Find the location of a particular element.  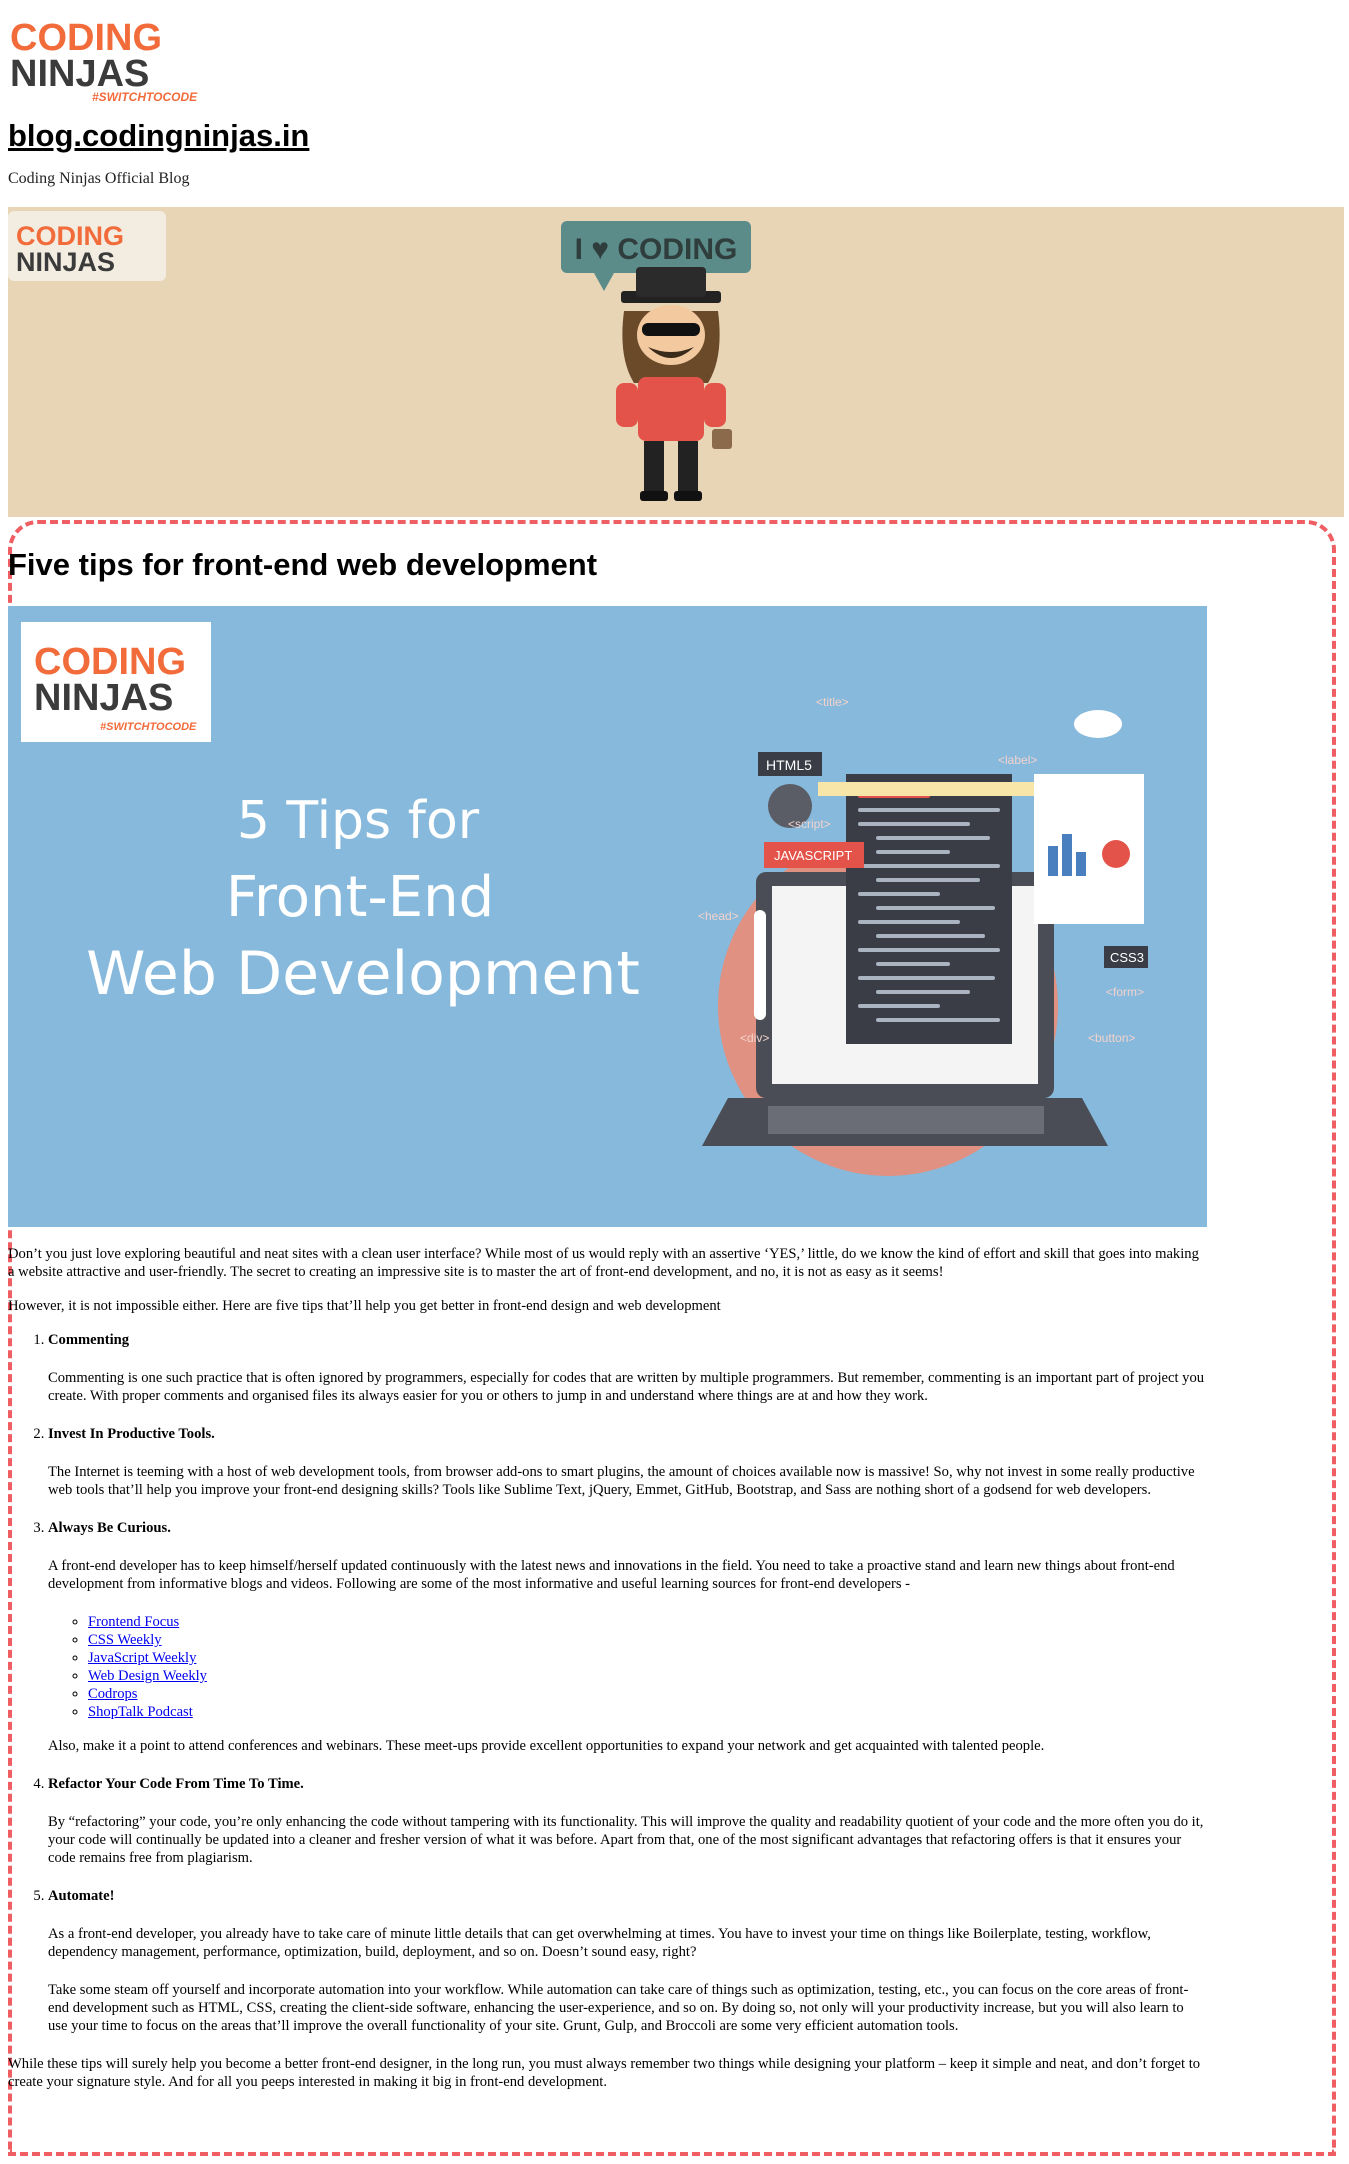

tag-button: <button> is located at coordinates (1111, 1038).